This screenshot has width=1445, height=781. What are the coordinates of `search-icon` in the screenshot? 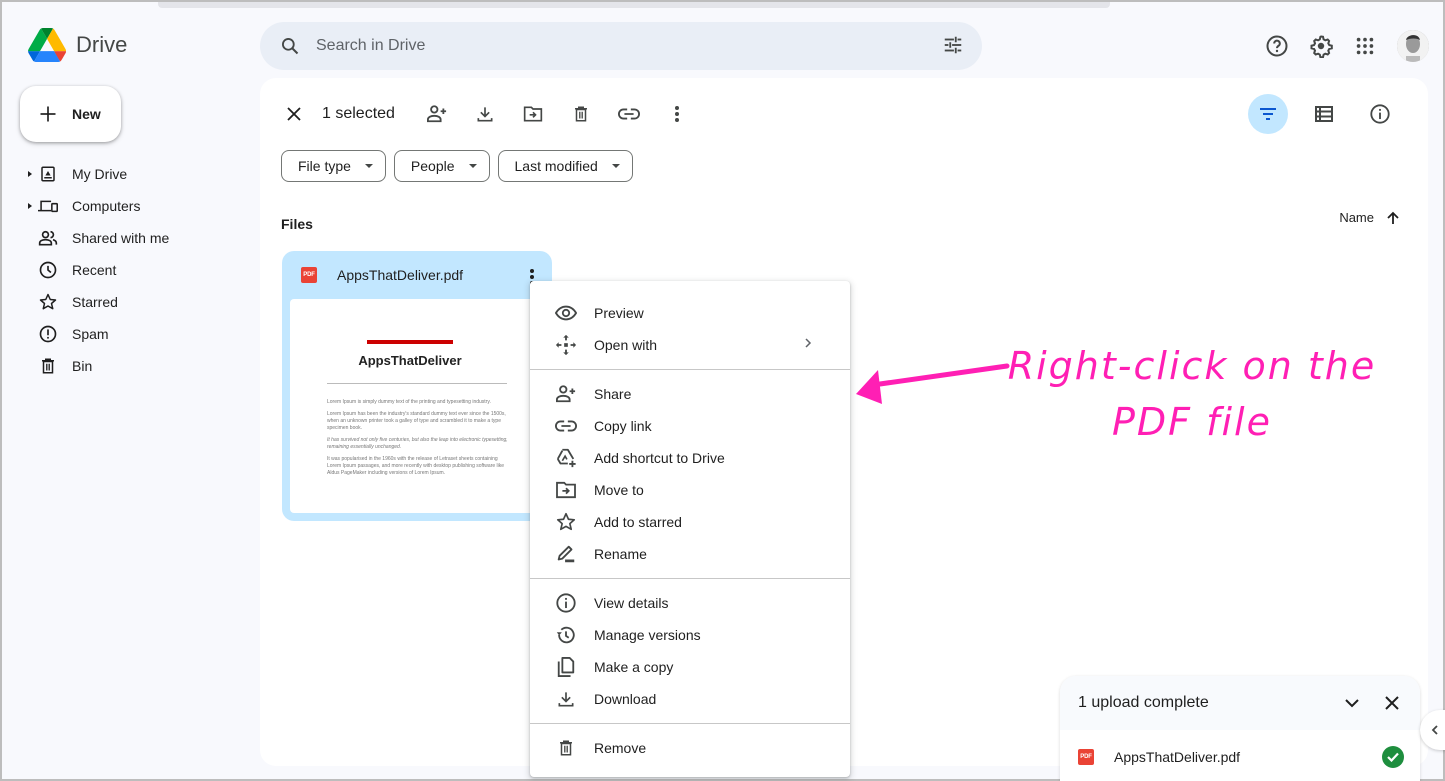 It's located at (290, 46).